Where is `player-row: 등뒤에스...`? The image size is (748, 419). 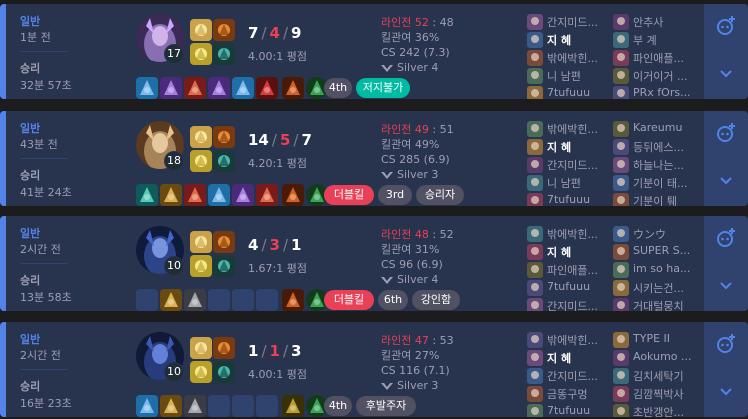 player-row: 등뒤에스... is located at coordinates (654, 147).